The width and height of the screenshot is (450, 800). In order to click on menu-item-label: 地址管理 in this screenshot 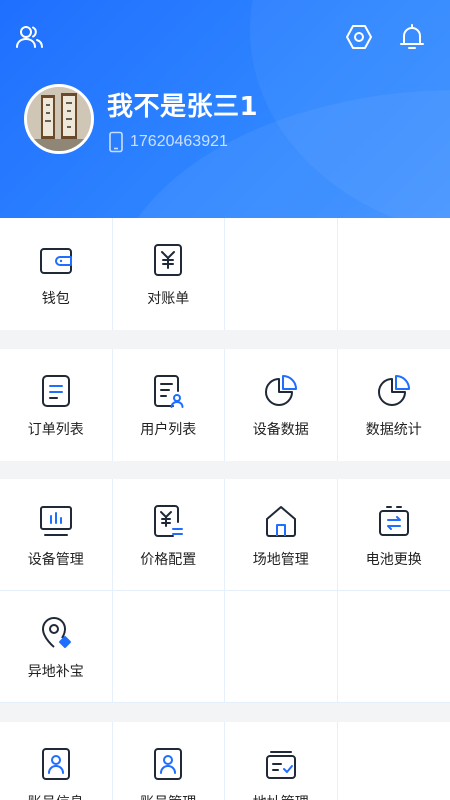, I will do `click(281, 796)`.